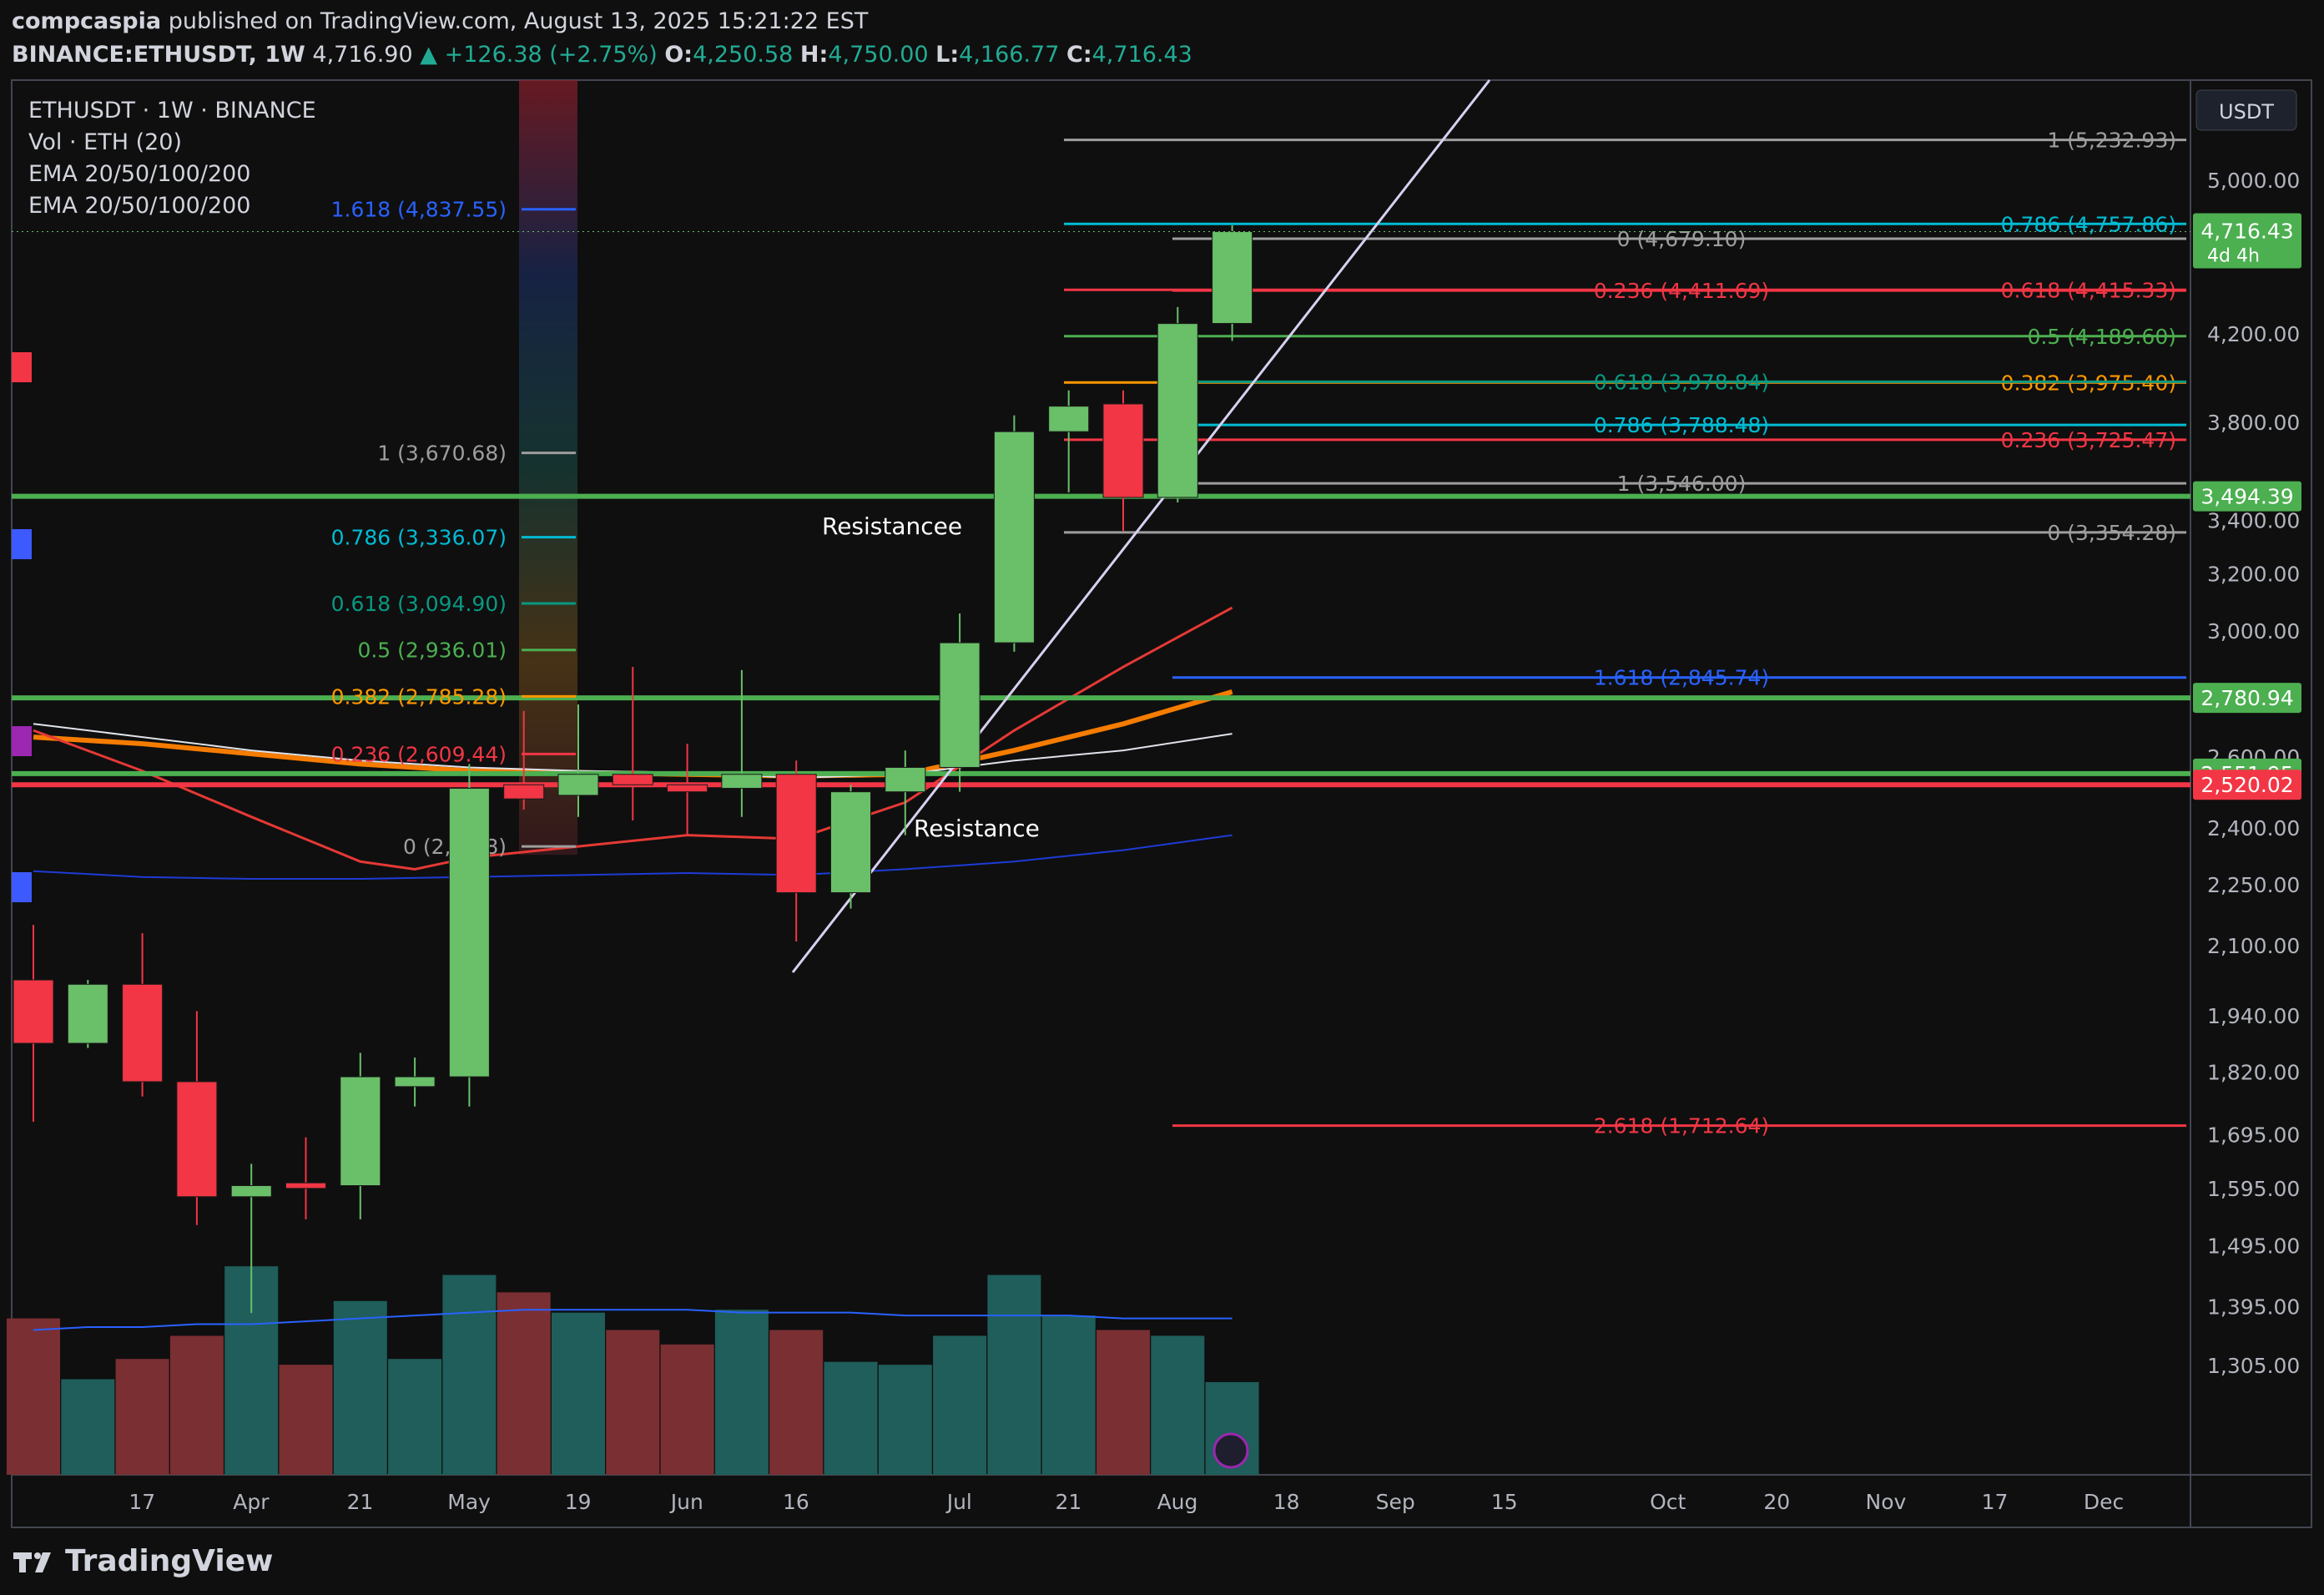 The image size is (2324, 1595). I want to click on y-tick-label: 3,800.00, so click(2253, 423).